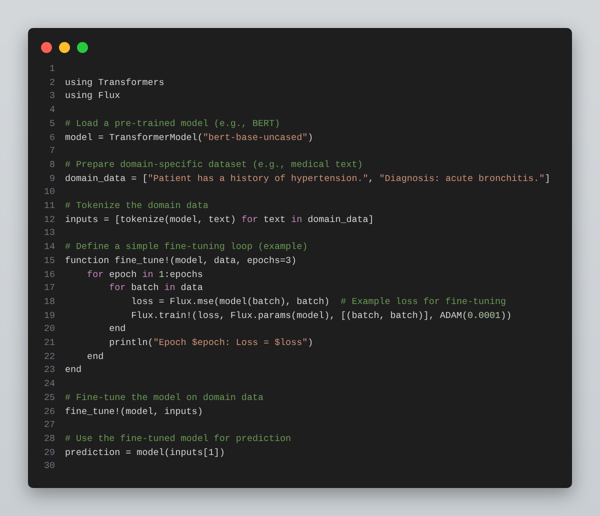 The width and height of the screenshot is (600, 516). Describe the element at coordinates (164, 397) in the screenshot. I see `code-line: # Fine-tune the model on domain data` at that location.